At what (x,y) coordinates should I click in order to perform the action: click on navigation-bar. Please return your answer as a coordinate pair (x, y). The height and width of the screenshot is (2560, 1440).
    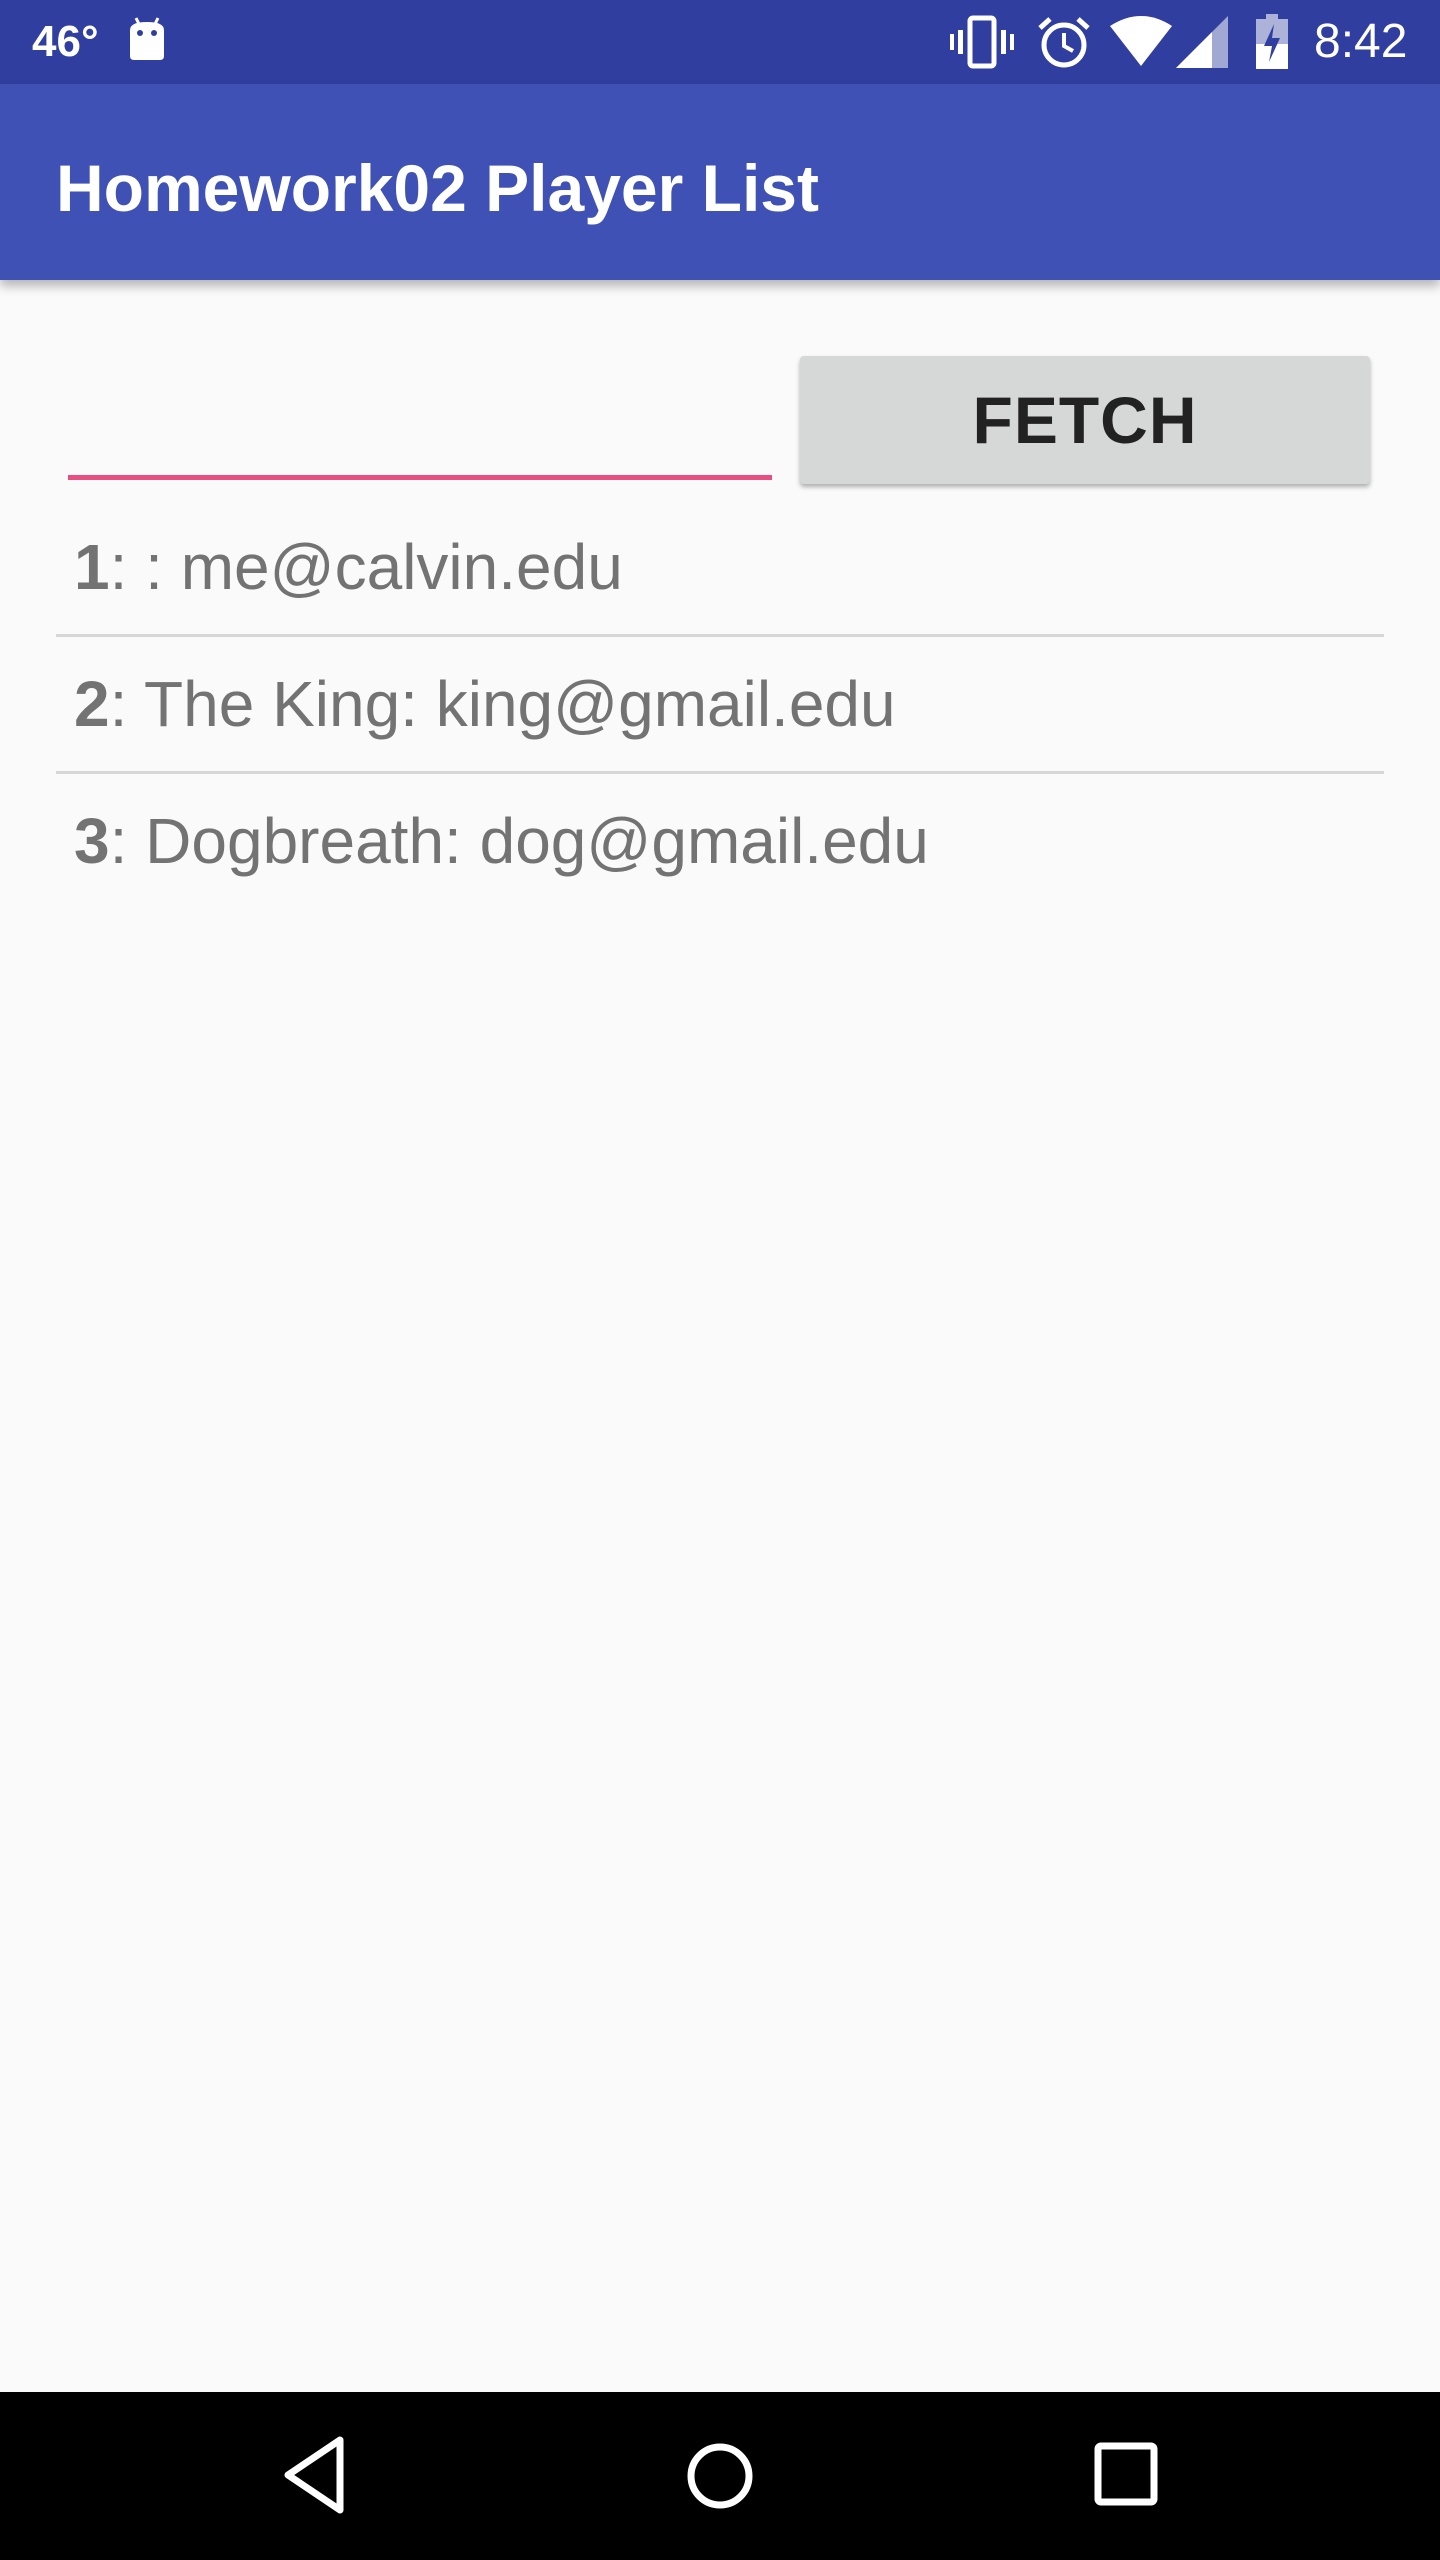
    Looking at the image, I should click on (720, 2476).